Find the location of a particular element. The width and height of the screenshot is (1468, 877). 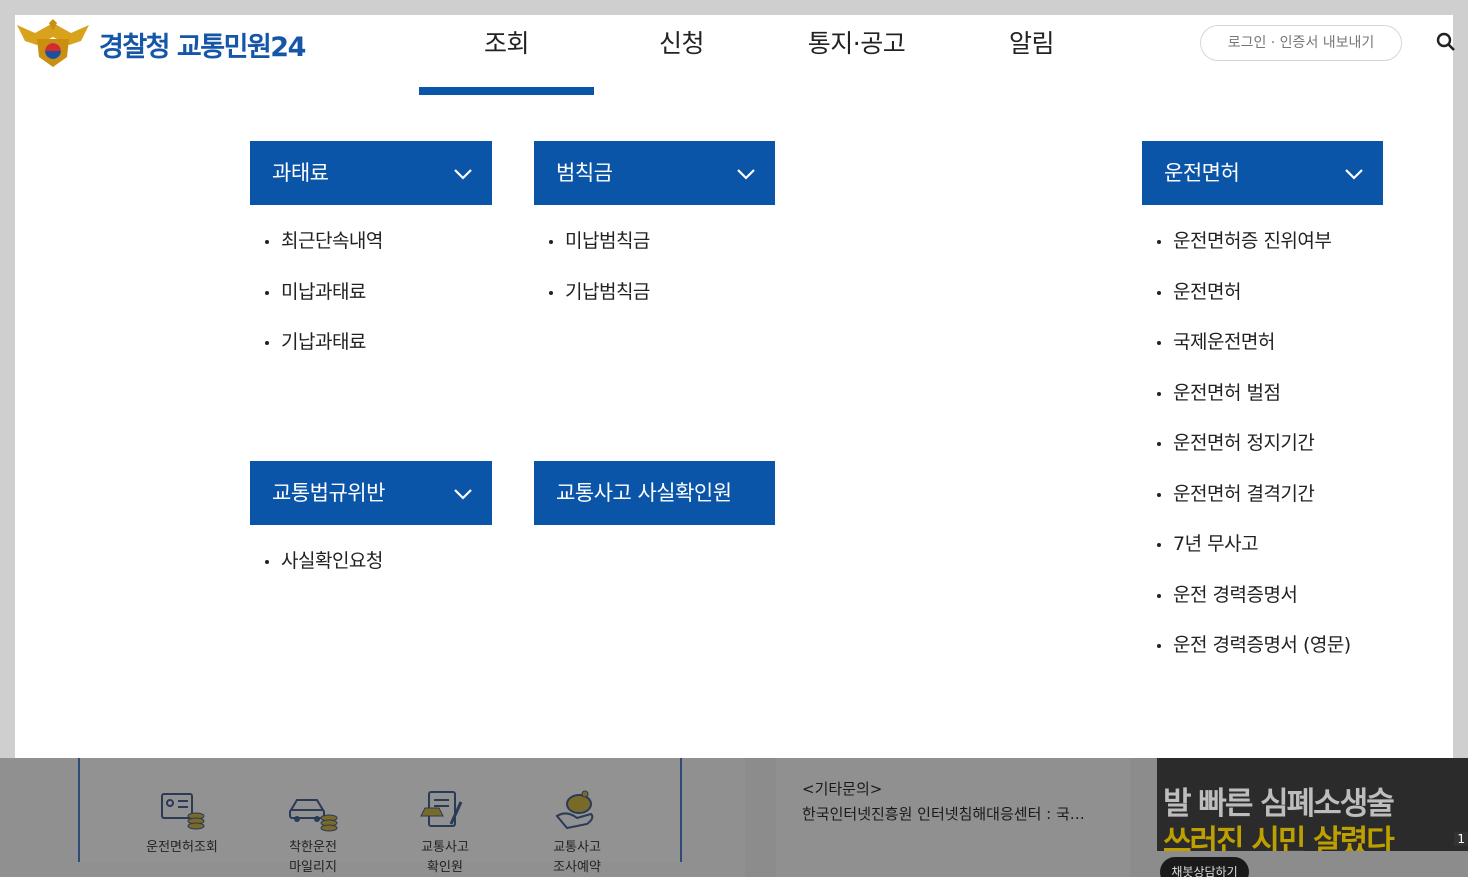

menu-license-header: 운전면허 is located at coordinates (1262, 173).